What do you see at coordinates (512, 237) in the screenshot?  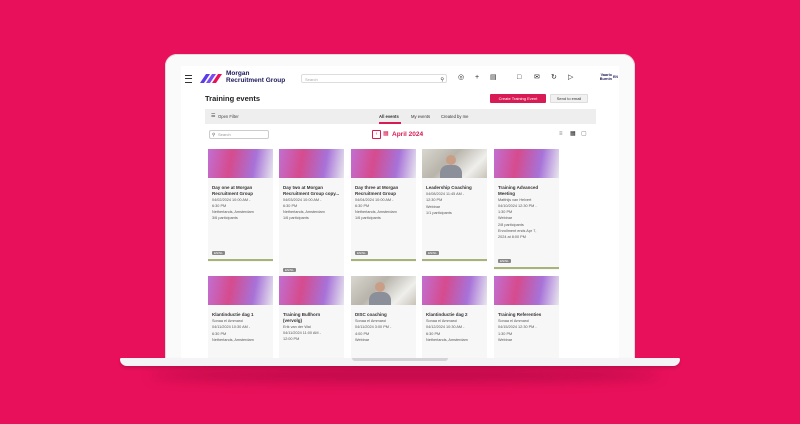 I see `event-card-detail: 2024 at 8:00 PM` at bounding box center [512, 237].